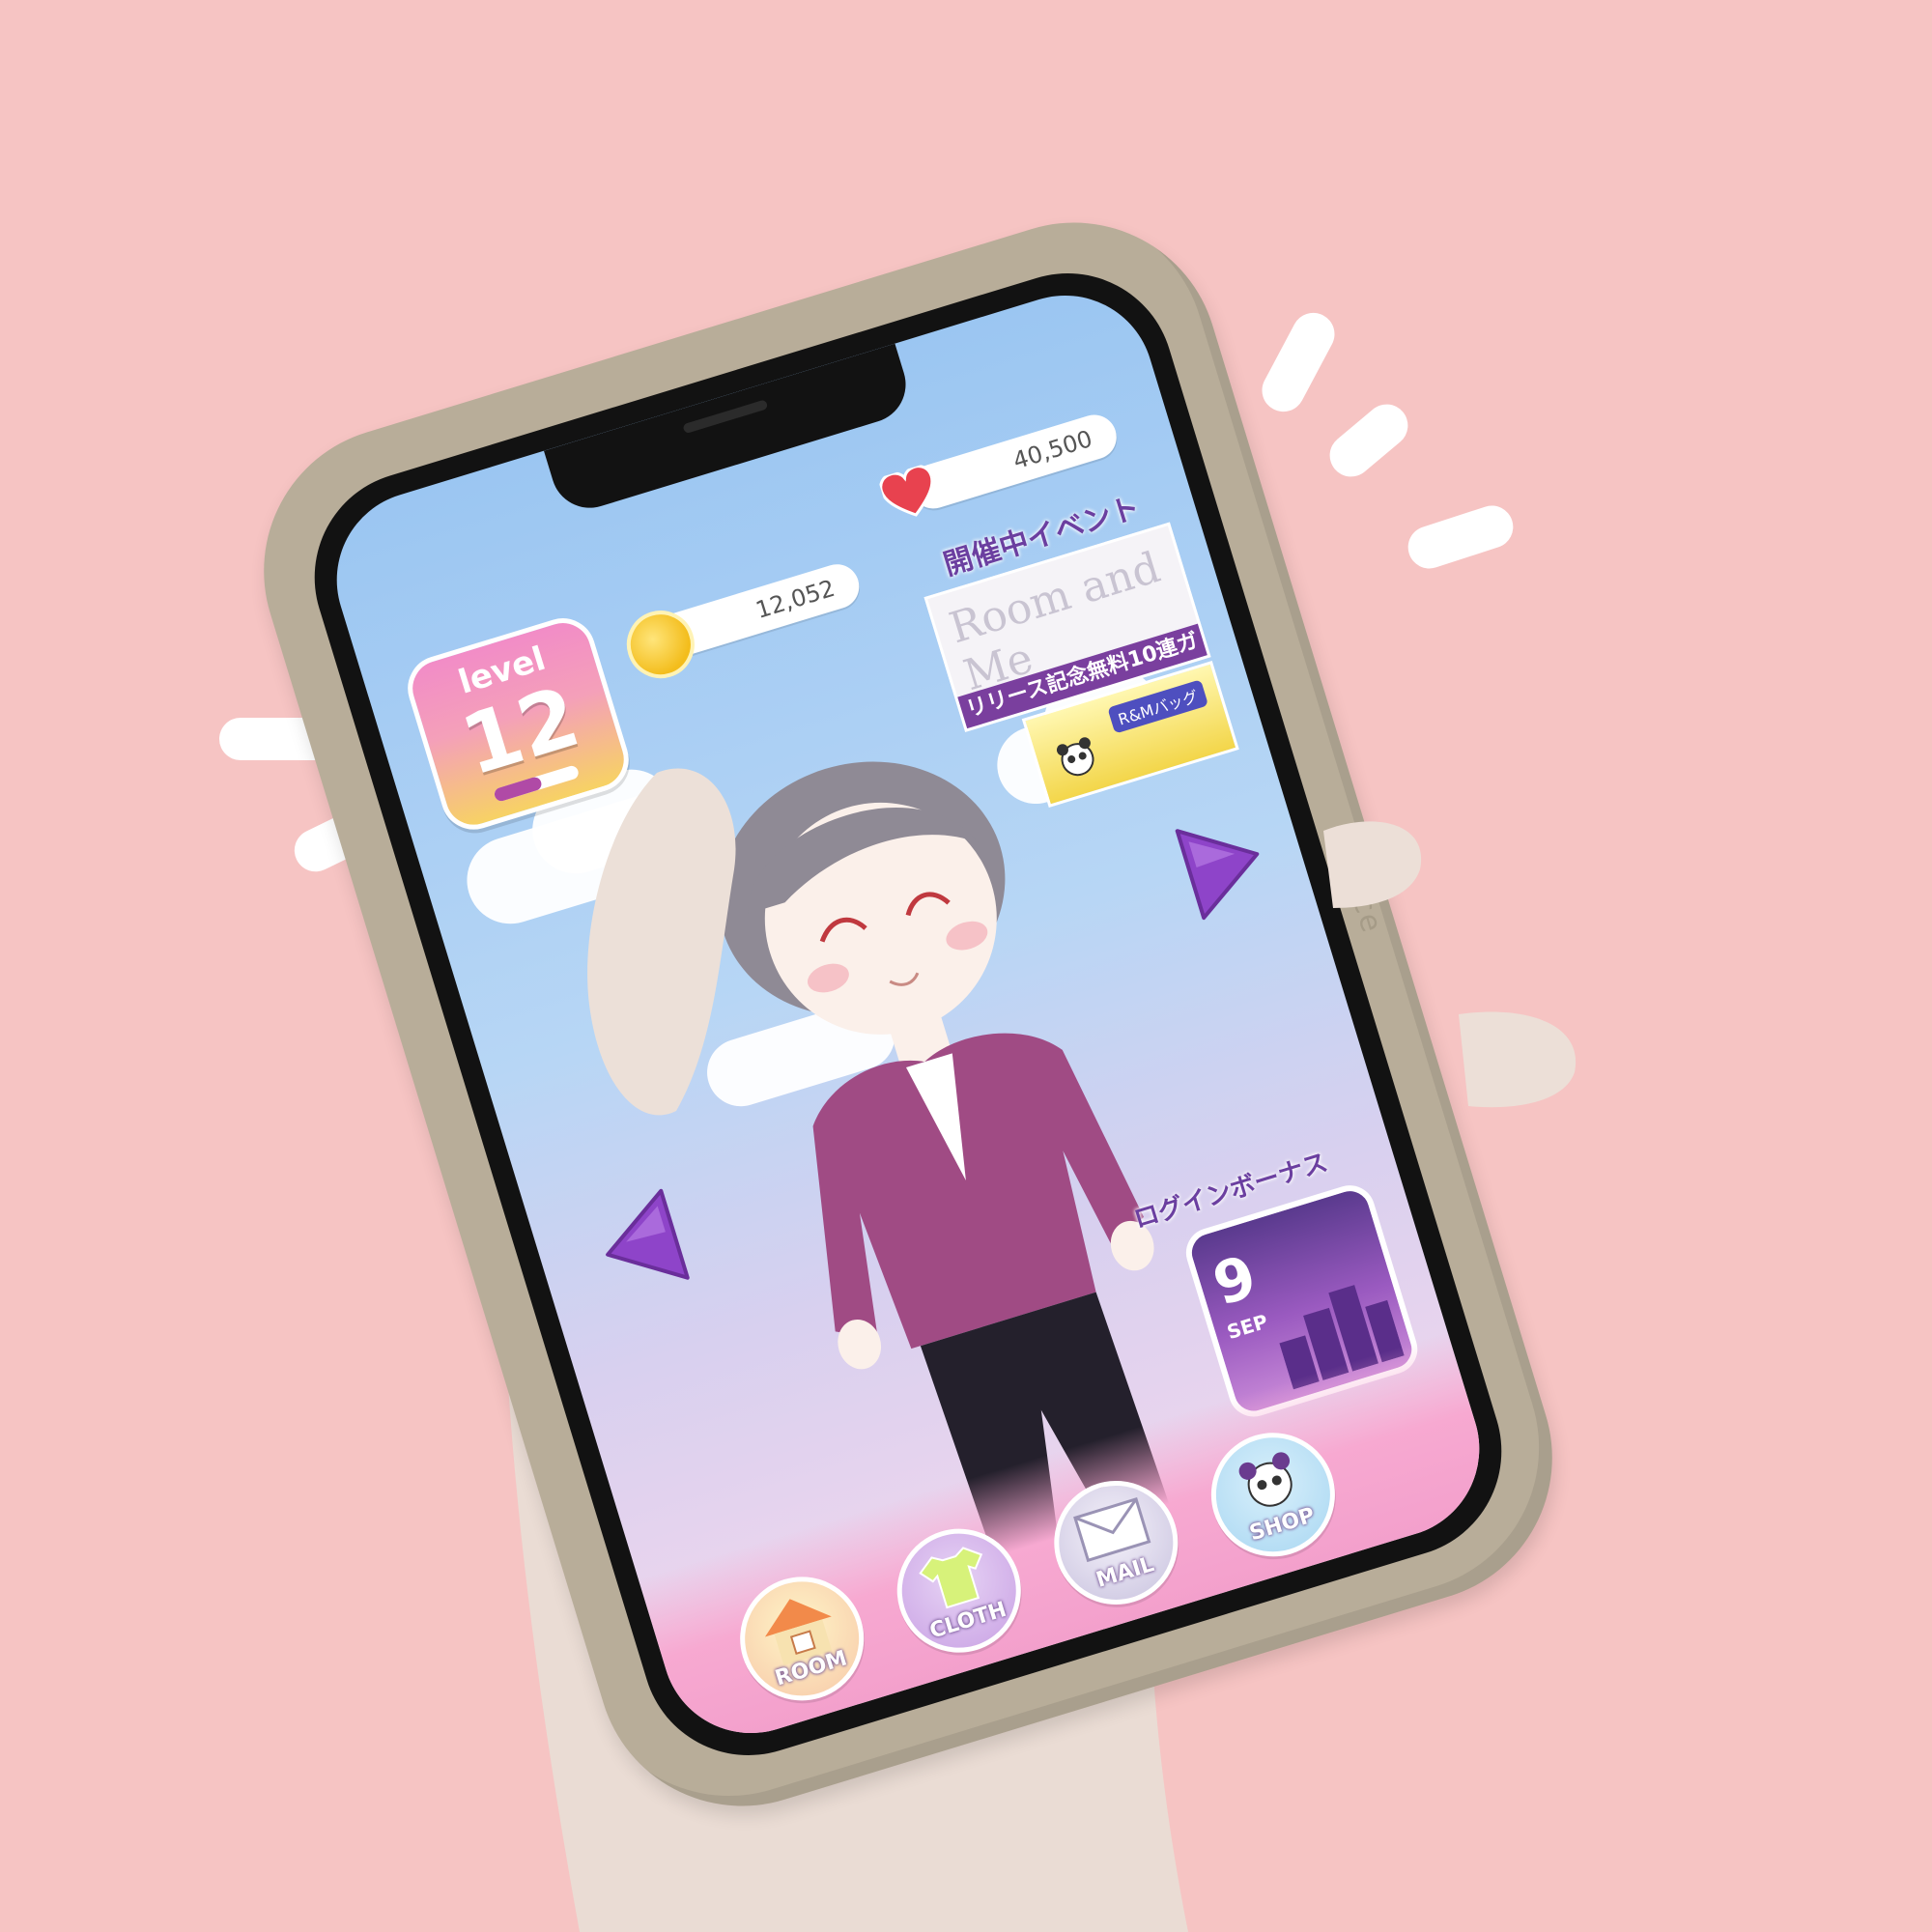 Image resolution: width=1932 pixels, height=1932 pixels. Describe the element at coordinates (1265, 1479) in the screenshot. I see `panda-icon` at that location.